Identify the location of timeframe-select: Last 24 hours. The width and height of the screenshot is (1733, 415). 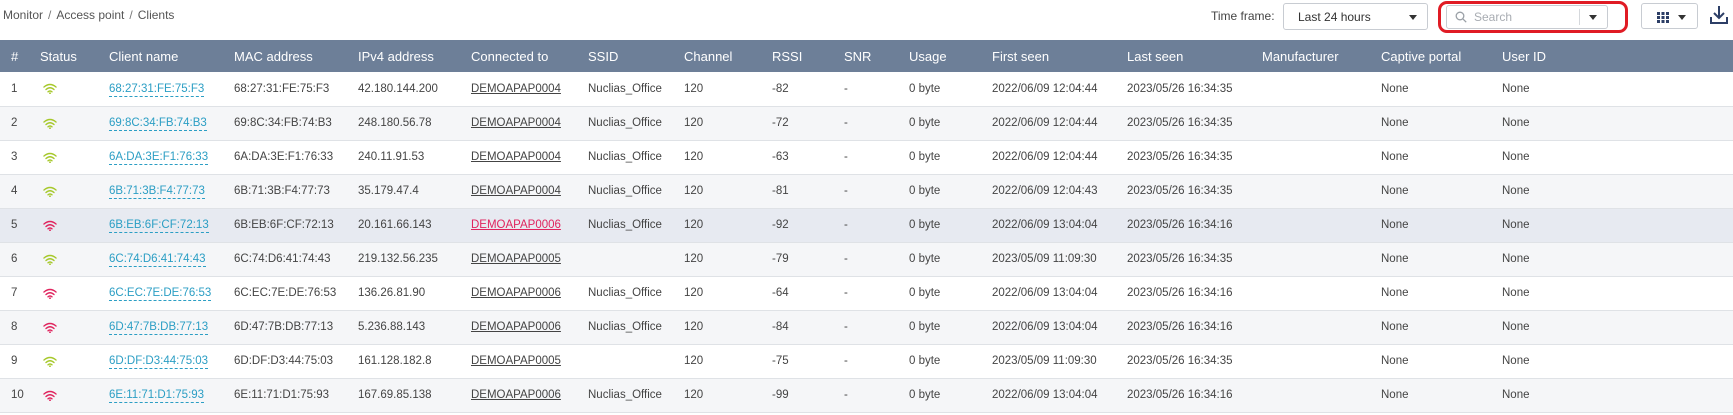
(1355, 16).